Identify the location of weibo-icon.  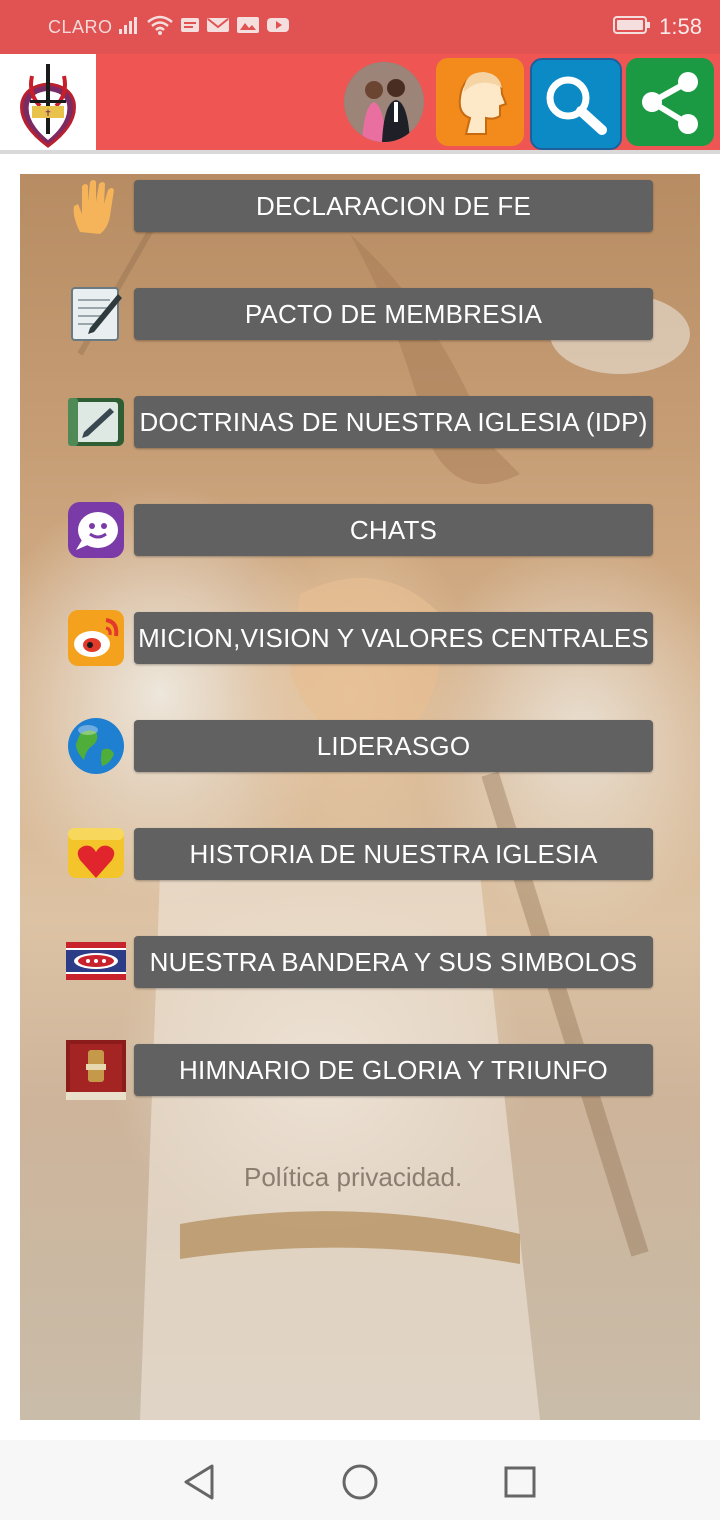
(96, 638).